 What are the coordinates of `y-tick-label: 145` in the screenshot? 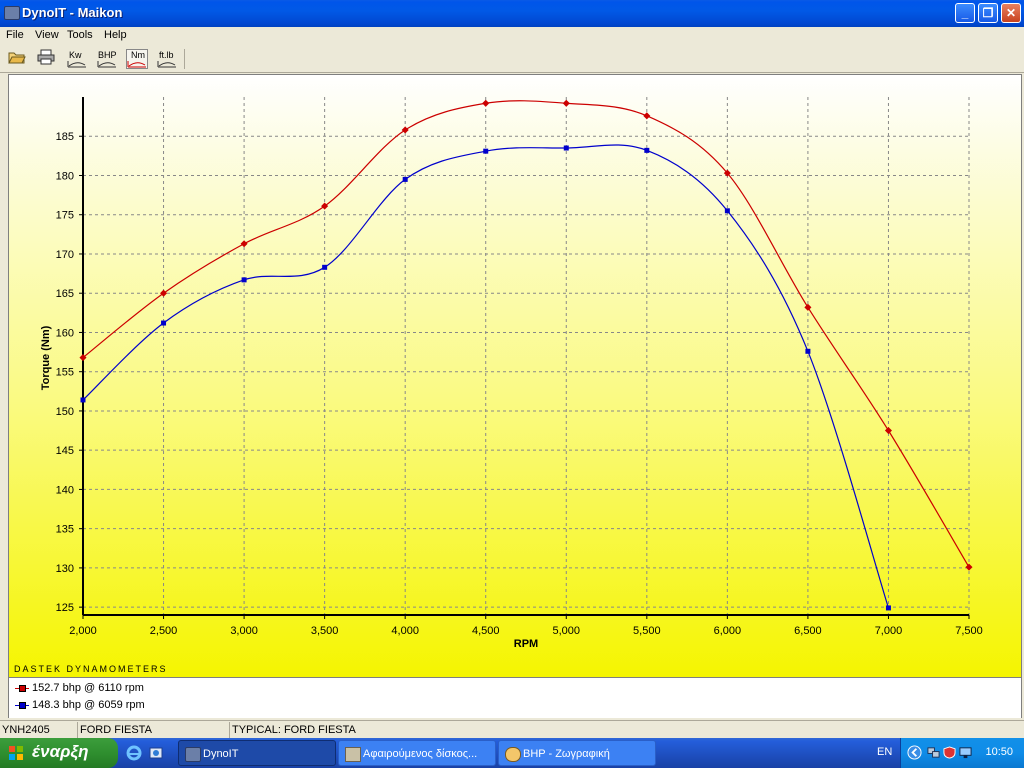 It's located at (65, 451).